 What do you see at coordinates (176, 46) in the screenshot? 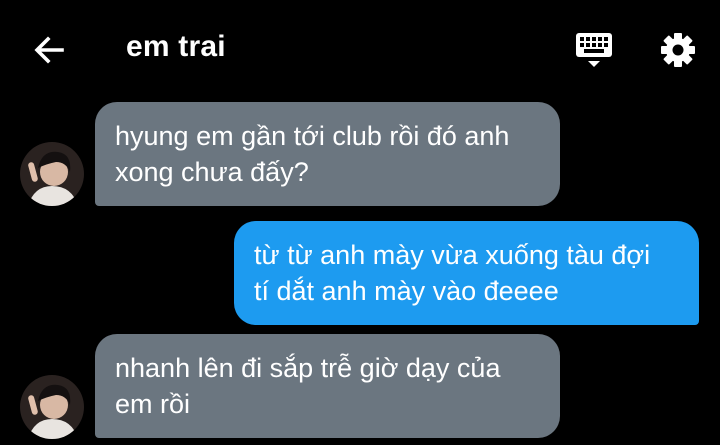
I see `chat-title: em trai` at bounding box center [176, 46].